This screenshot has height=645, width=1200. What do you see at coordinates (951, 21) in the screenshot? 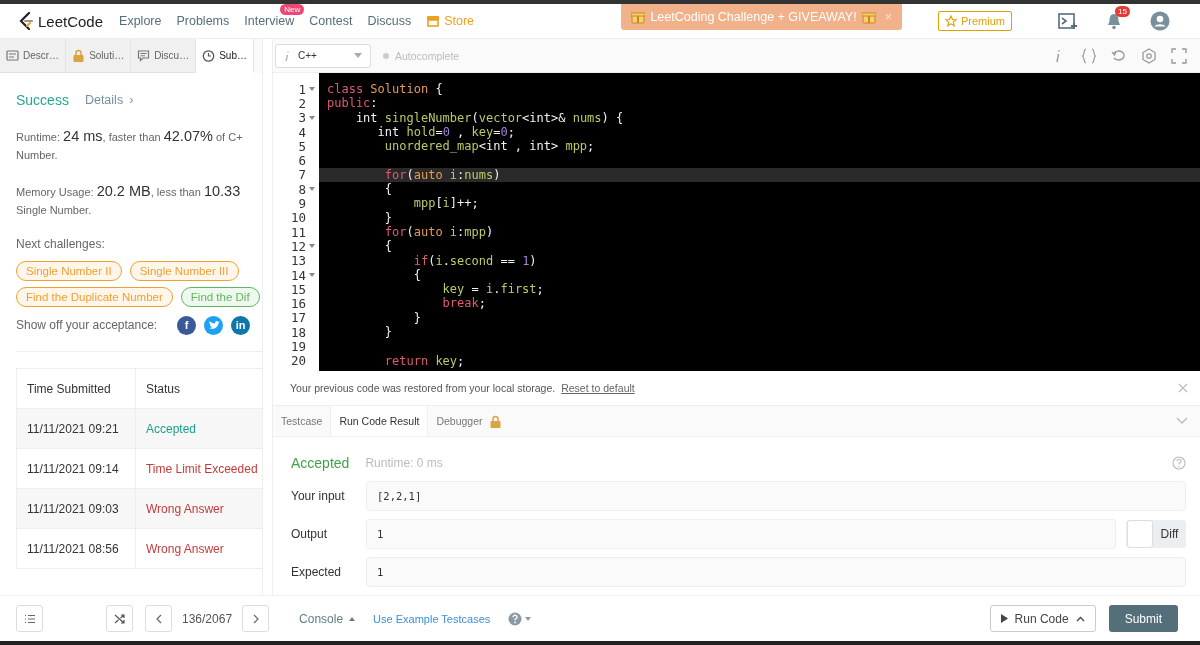
I see `star-icon` at bounding box center [951, 21].